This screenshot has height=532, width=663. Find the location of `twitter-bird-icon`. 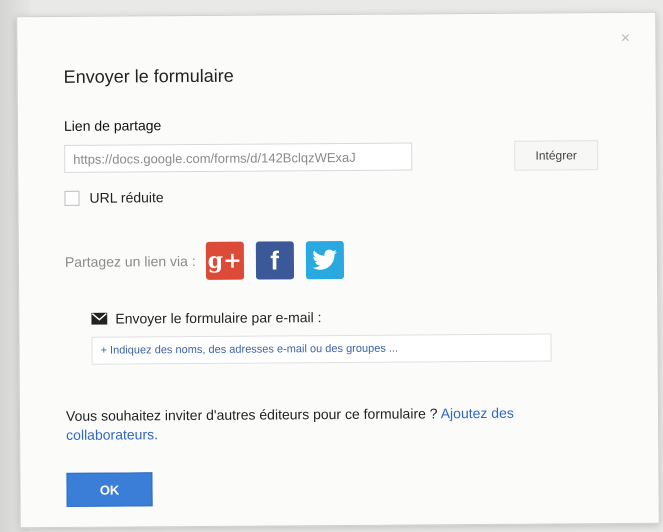

twitter-bird-icon is located at coordinates (324, 259).